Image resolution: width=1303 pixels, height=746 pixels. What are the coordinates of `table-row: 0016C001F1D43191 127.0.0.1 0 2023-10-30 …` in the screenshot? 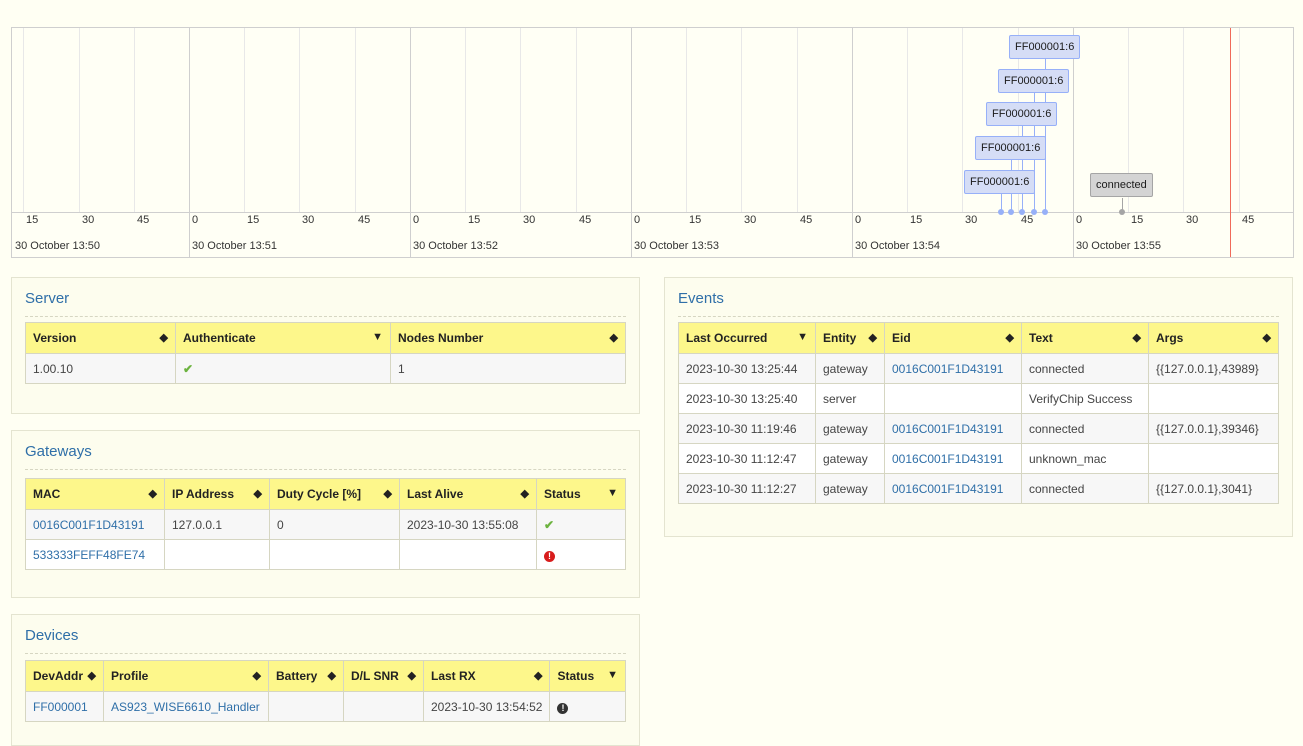 It's located at (325, 524).